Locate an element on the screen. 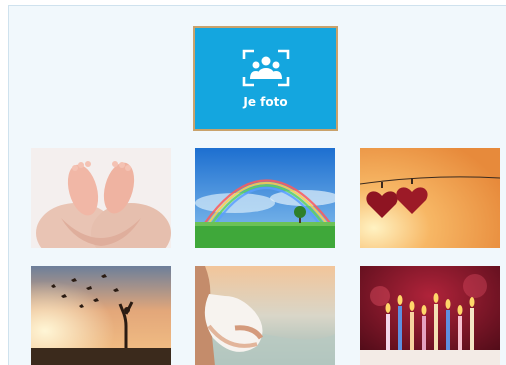  rainbow-photo is located at coordinates (265, 198).